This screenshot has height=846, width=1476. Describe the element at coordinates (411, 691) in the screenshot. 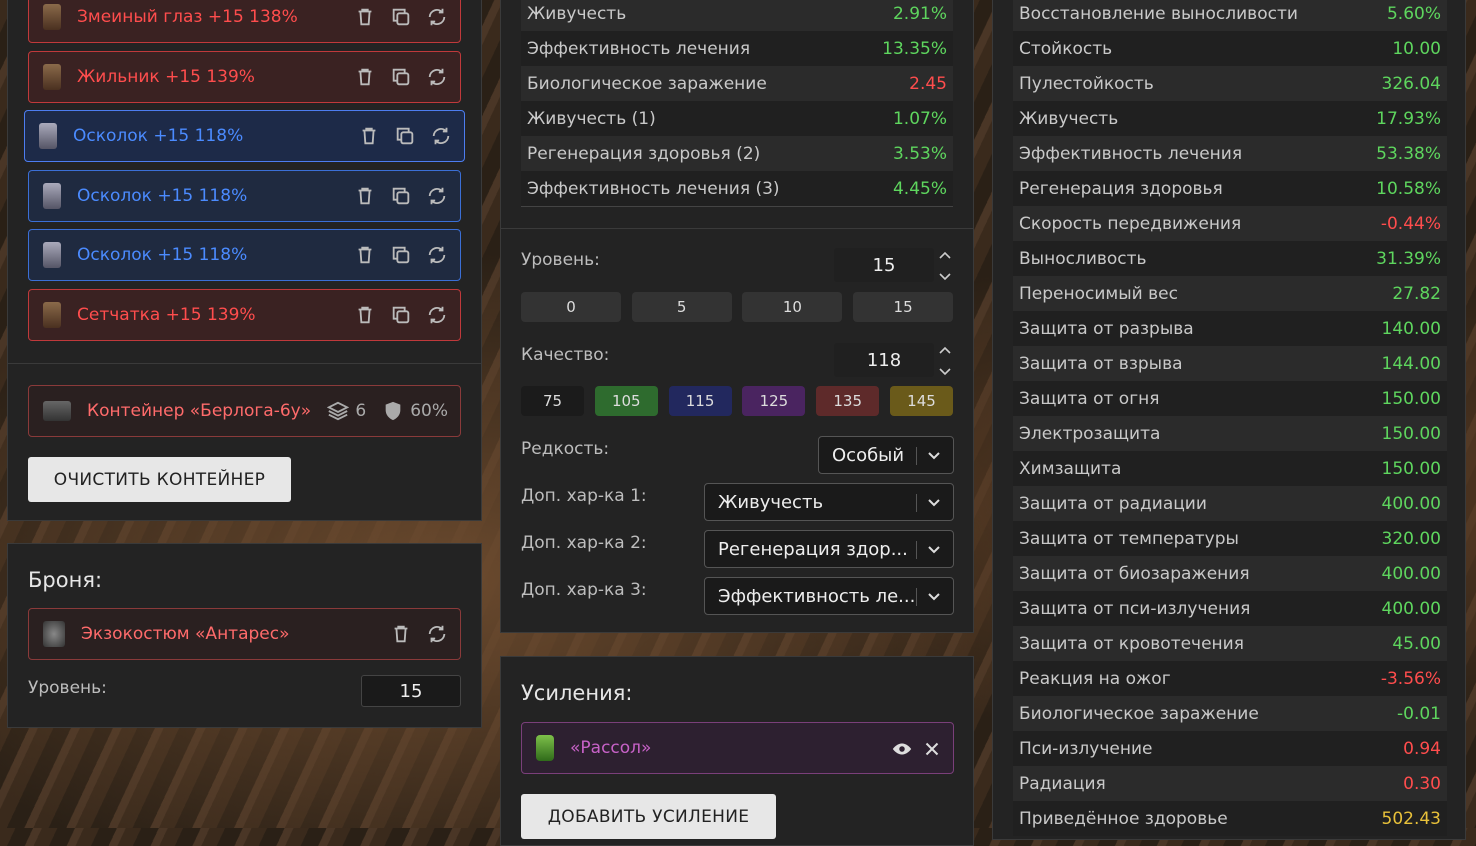

I see `armor-level-input: 15` at that location.